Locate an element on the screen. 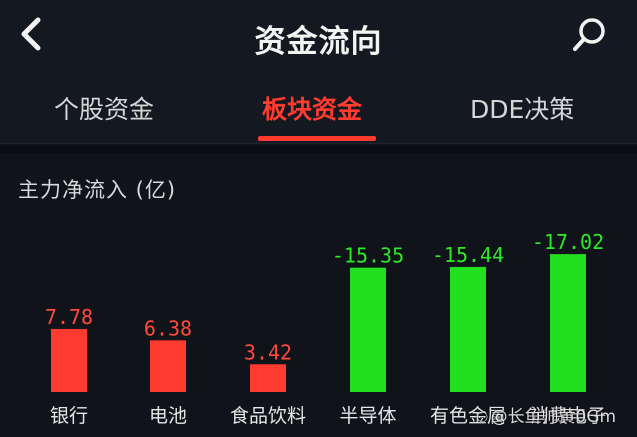 The image size is (637, 437). section-title: 主力净流入 (亿) is located at coordinates (97, 190).